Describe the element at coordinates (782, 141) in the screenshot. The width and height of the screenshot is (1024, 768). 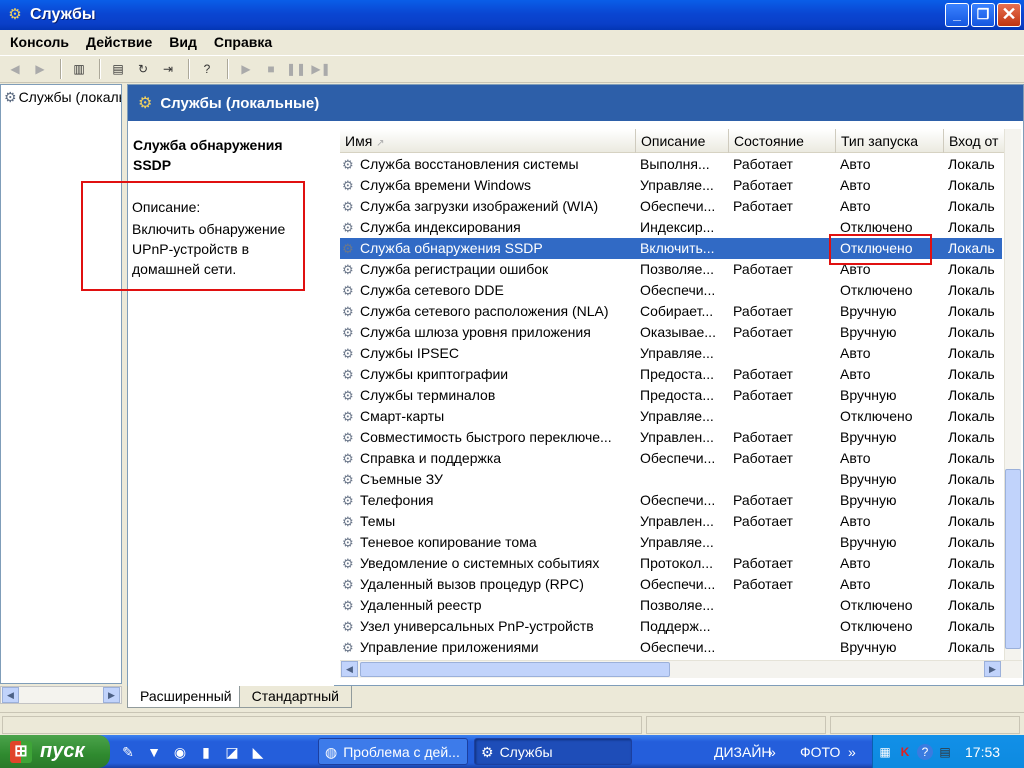
I see `column-header-status: Состояние` at that location.